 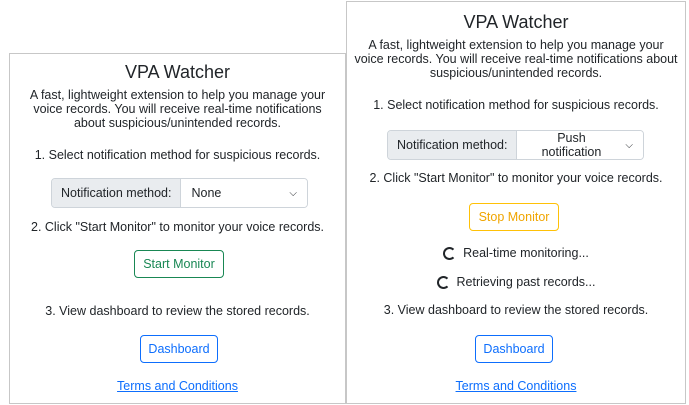 I want to click on select-current-value: None, so click(x=206, y=193).